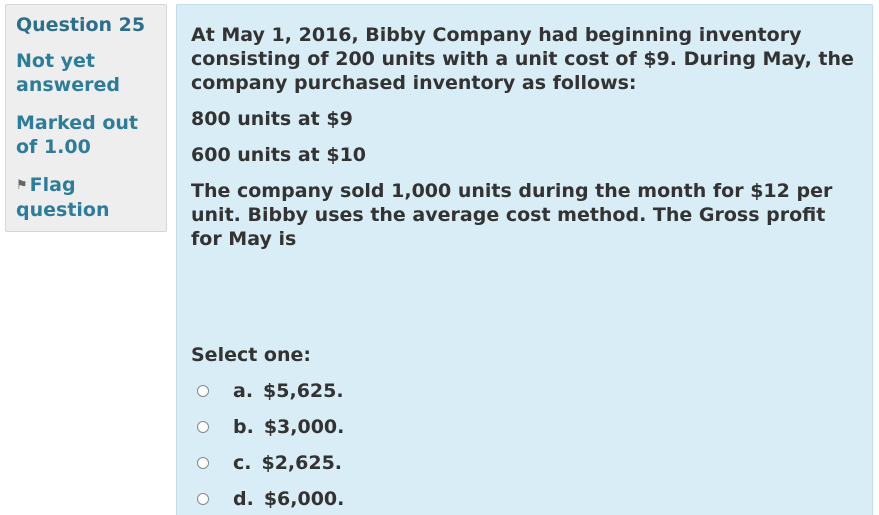 This screenshot has width=879, height=515. I want to click on flag-question-label: Flag question, so click(63, 197).